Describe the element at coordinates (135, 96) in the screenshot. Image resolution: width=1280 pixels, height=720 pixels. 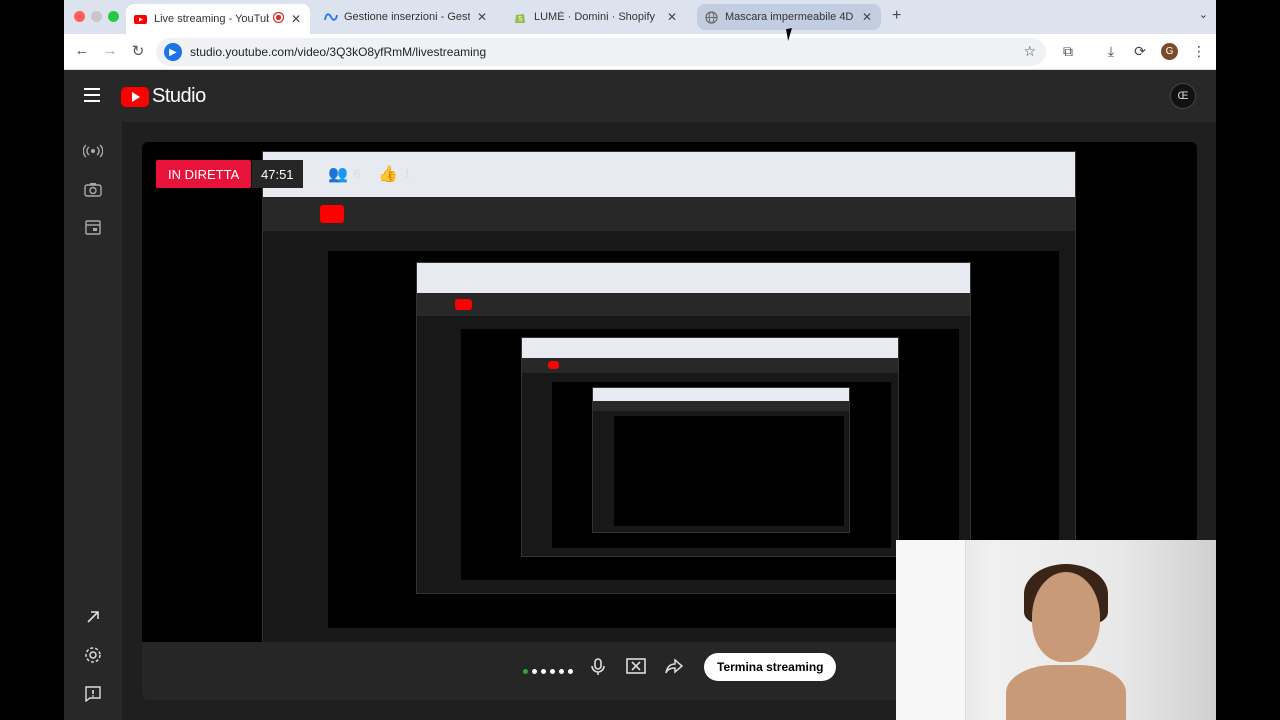
I see `youtube-play-icon` at that location.